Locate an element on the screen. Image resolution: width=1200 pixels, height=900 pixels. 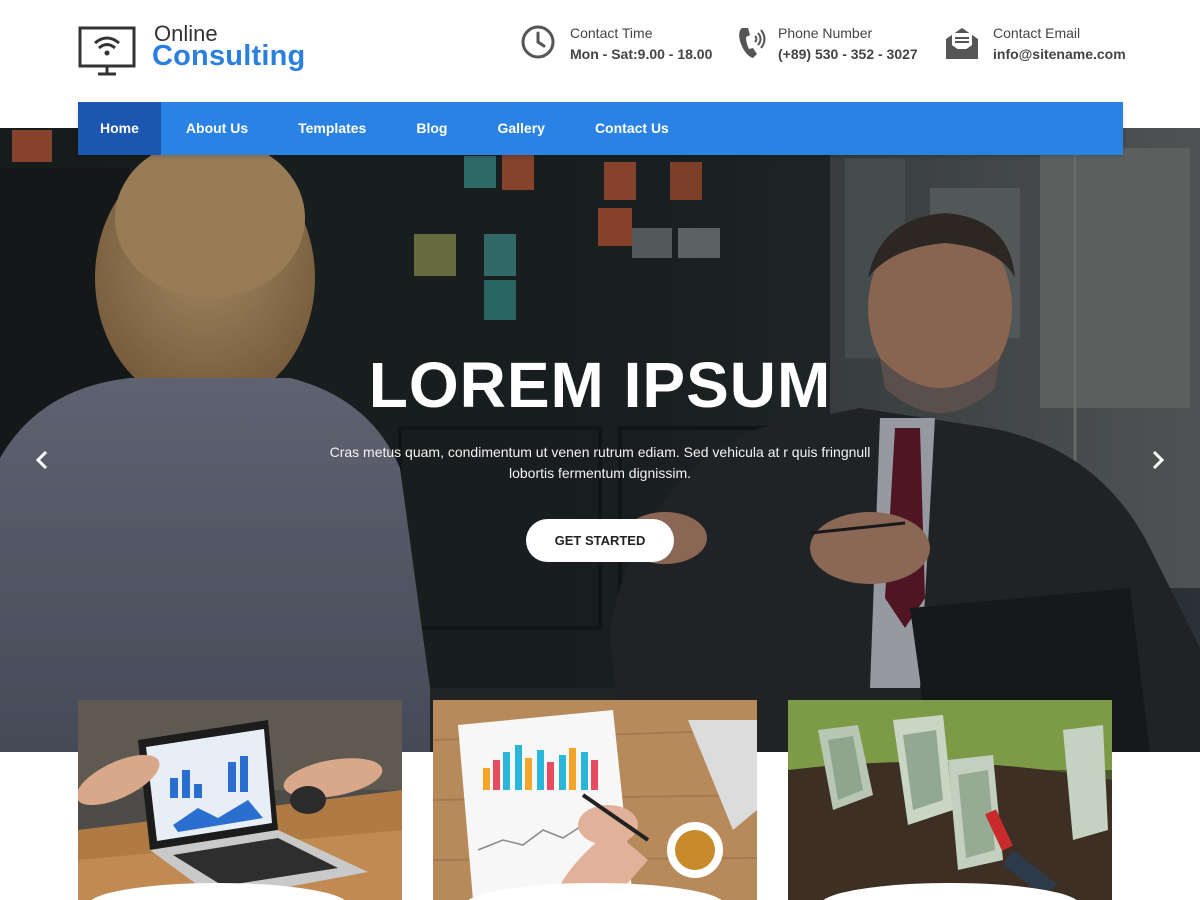
nav-item-home: Home is located at coordinates (119, 128).